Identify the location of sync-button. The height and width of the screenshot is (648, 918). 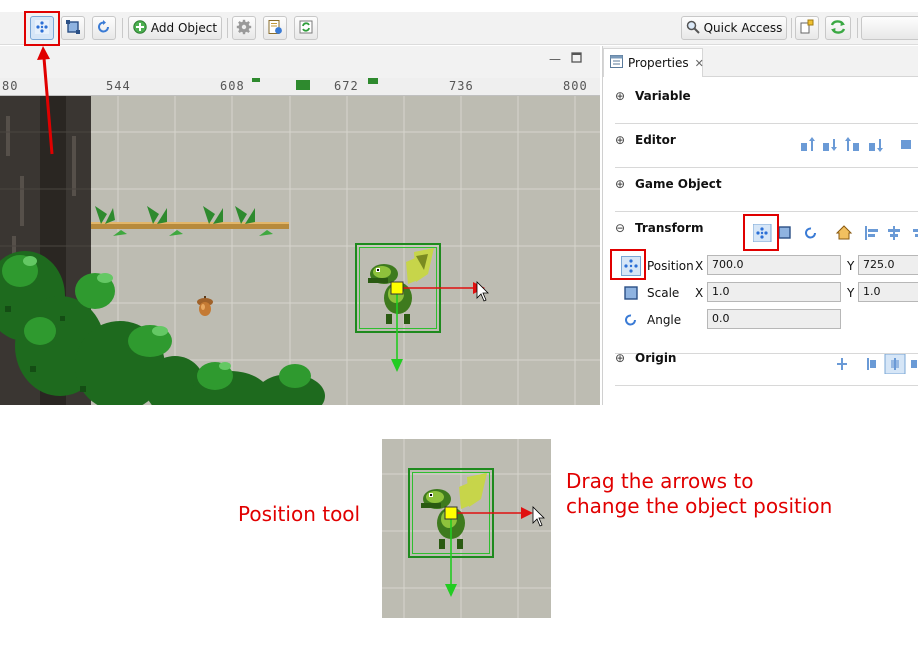
(838, 28).